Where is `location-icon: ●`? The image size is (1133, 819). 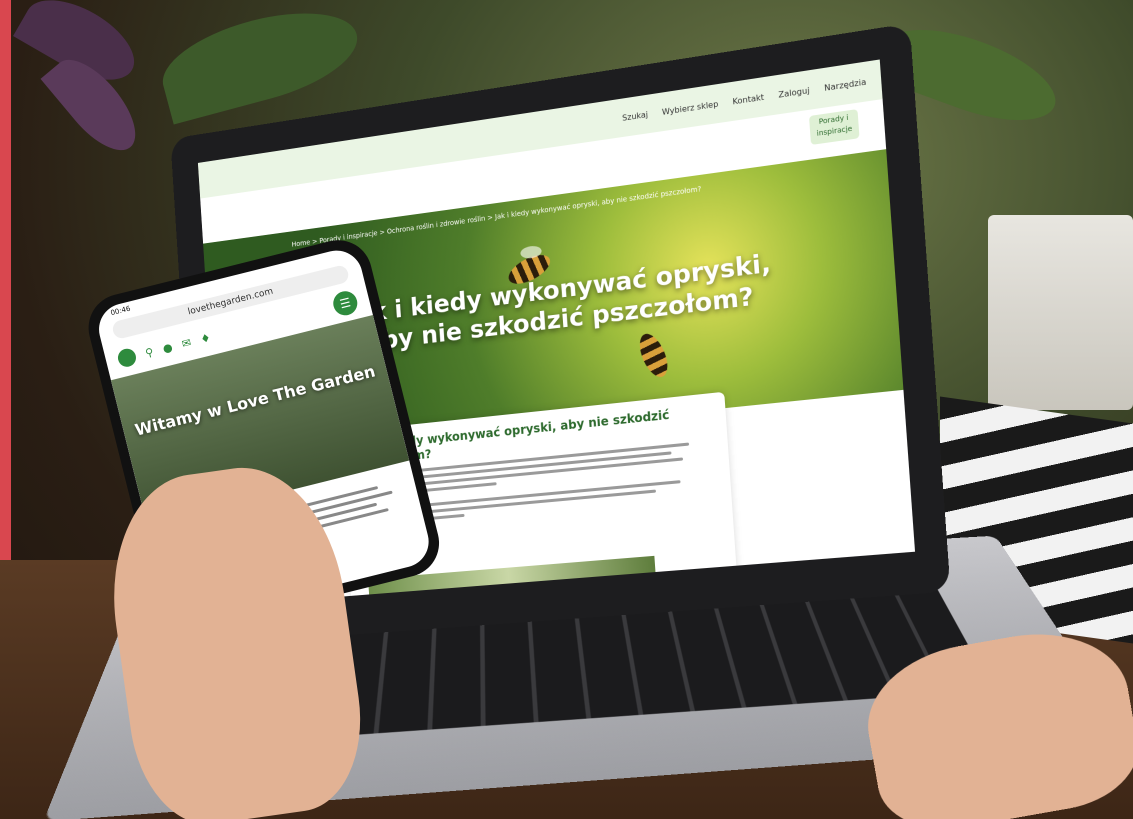 location-icon: ● is located at coordinates (167, 347).